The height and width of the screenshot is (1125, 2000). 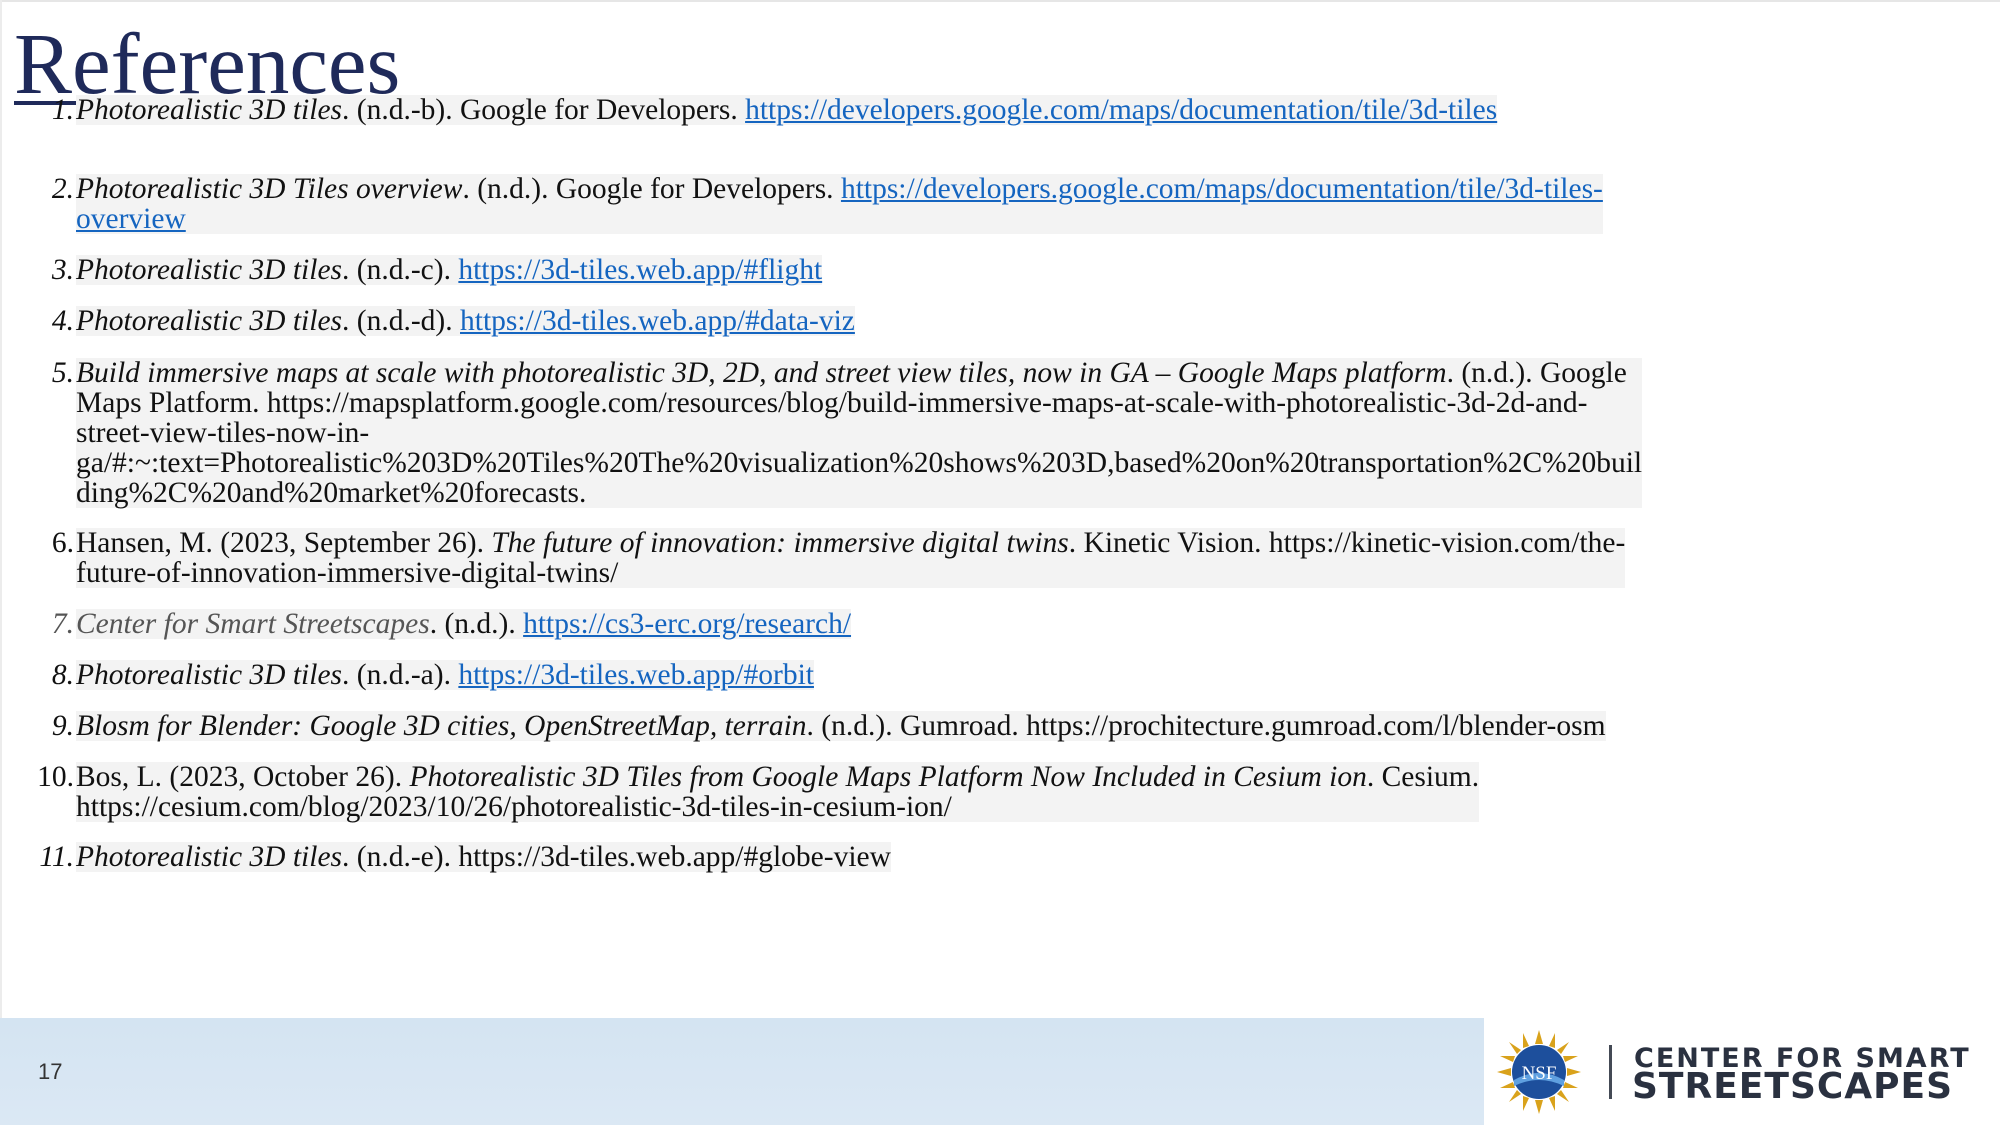 I want to click on reference-details: . (n.d.). Google, so click(x=1536, y=373).